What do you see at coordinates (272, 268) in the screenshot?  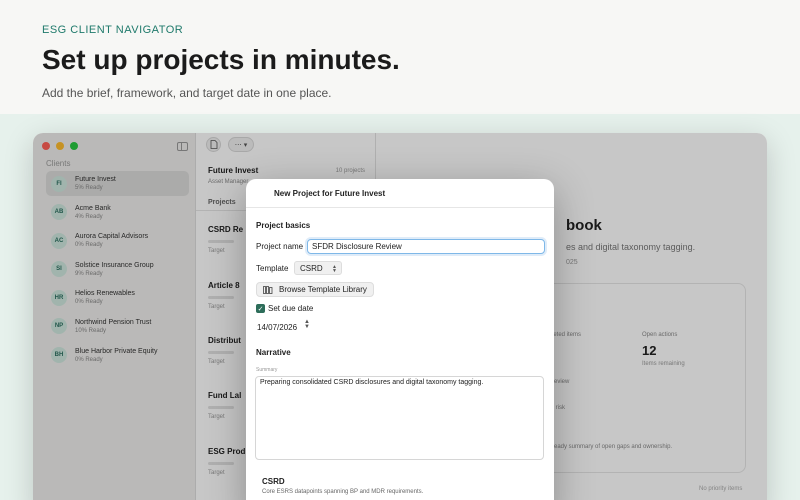 I see `template-label: Template` at bounding box center [272, 268].